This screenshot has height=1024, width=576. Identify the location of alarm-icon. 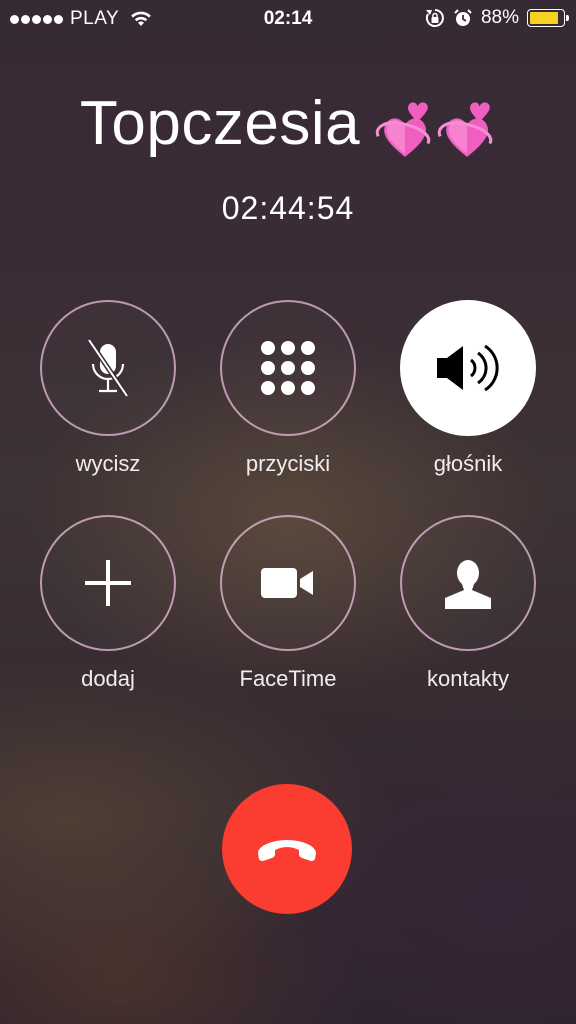
(463, 17).